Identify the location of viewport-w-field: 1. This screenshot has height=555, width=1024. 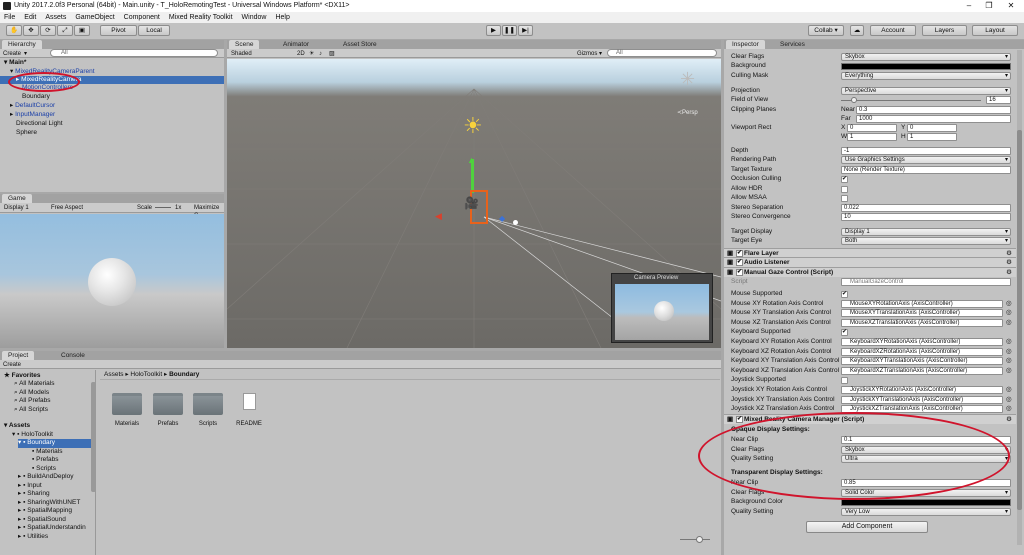
(872, 137).